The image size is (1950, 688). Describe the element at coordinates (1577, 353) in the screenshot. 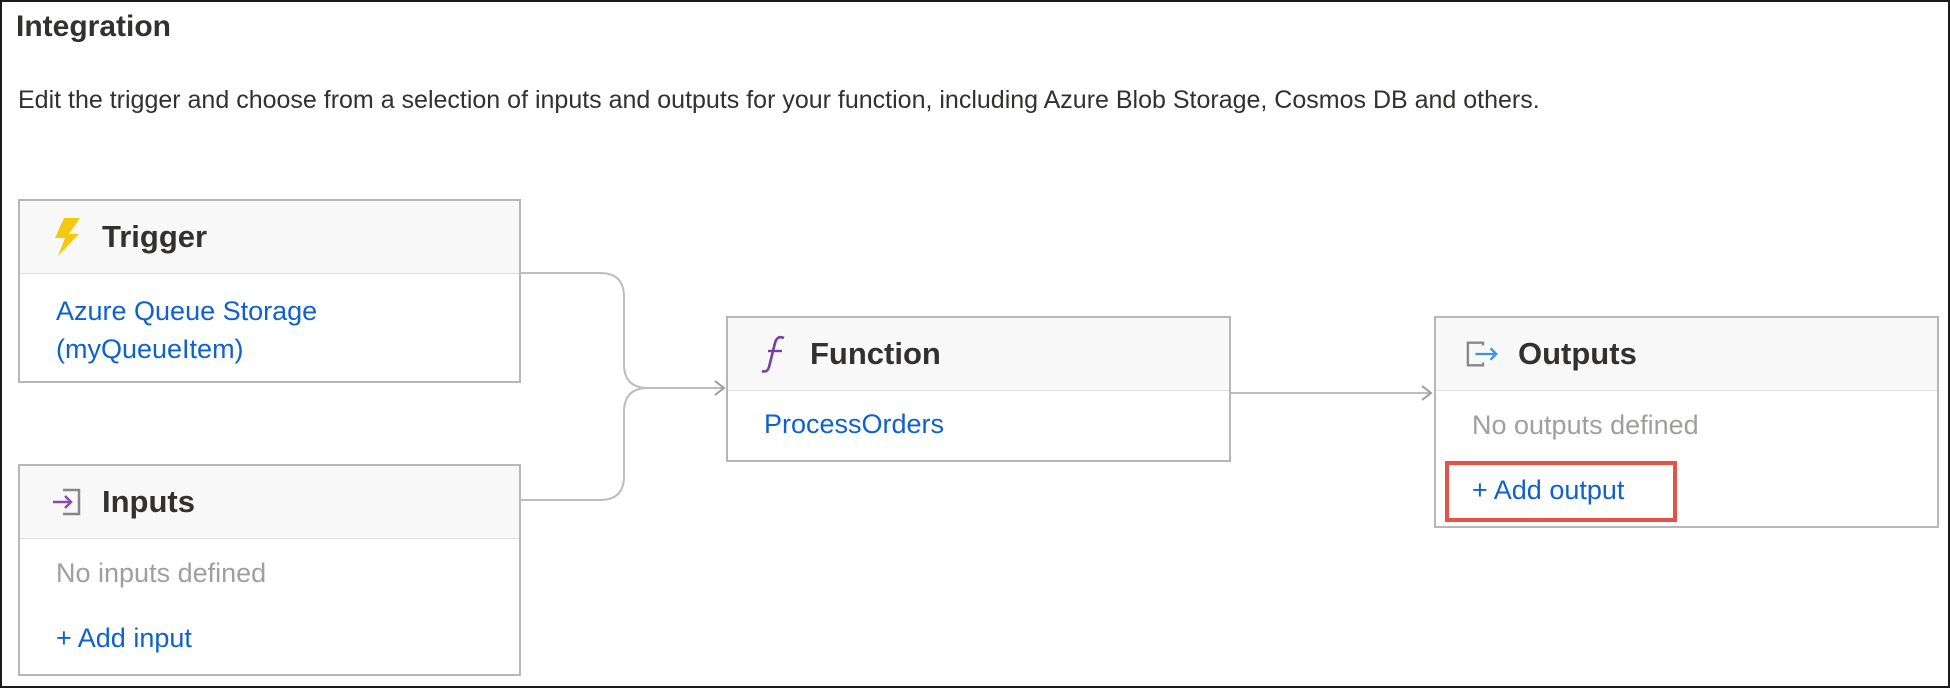

I see `outputs-title: Outputs` at that location.